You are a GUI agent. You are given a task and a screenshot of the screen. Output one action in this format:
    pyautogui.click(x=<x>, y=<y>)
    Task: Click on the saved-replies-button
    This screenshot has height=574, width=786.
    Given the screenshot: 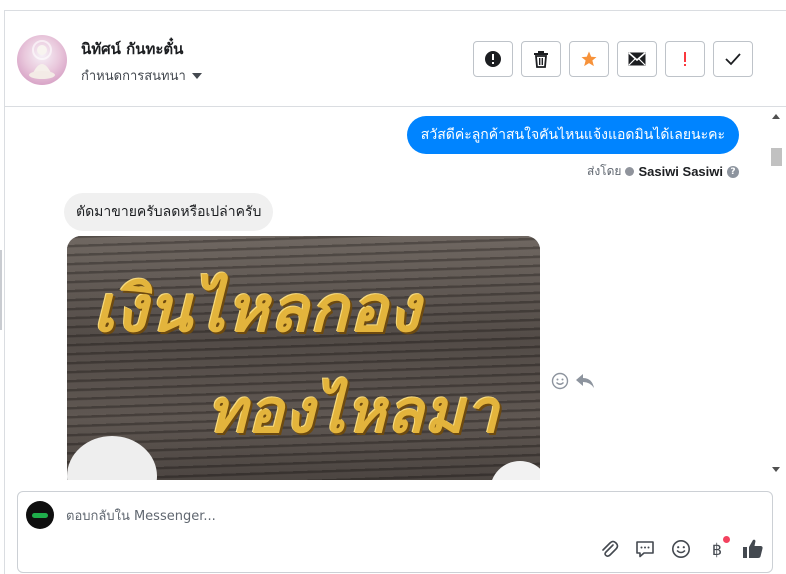 What is the action you would take?
    pyautogui.click(x=645, y=549)
    